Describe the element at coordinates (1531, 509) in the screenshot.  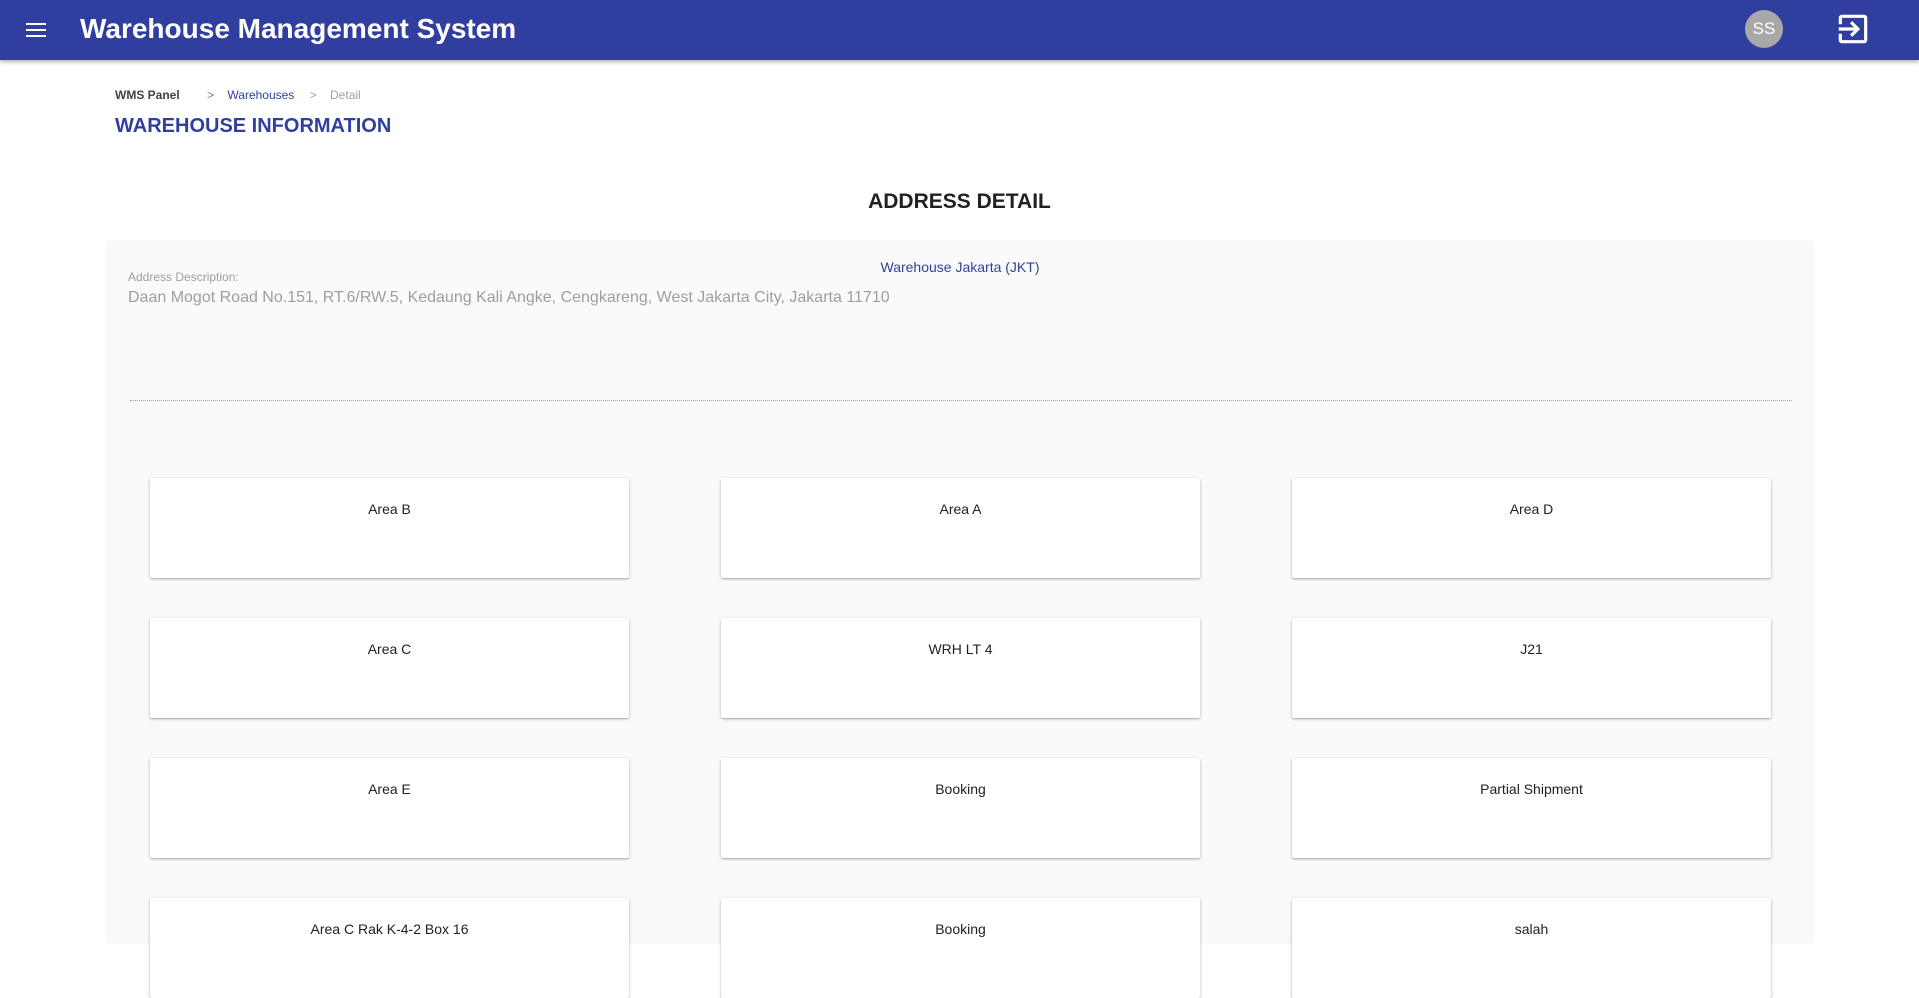
I see `area-card-label: Area D` at that location.